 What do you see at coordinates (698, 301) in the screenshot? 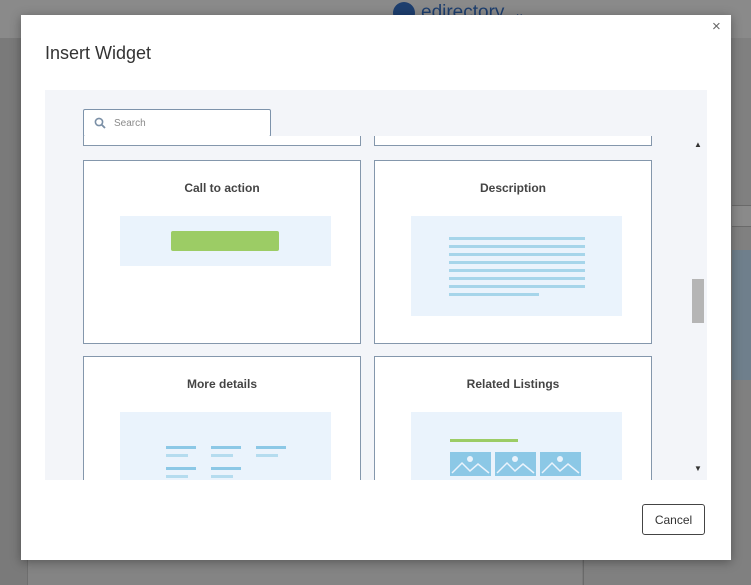
I see `scrollbar-thumb` at bounding box center [698, 301].